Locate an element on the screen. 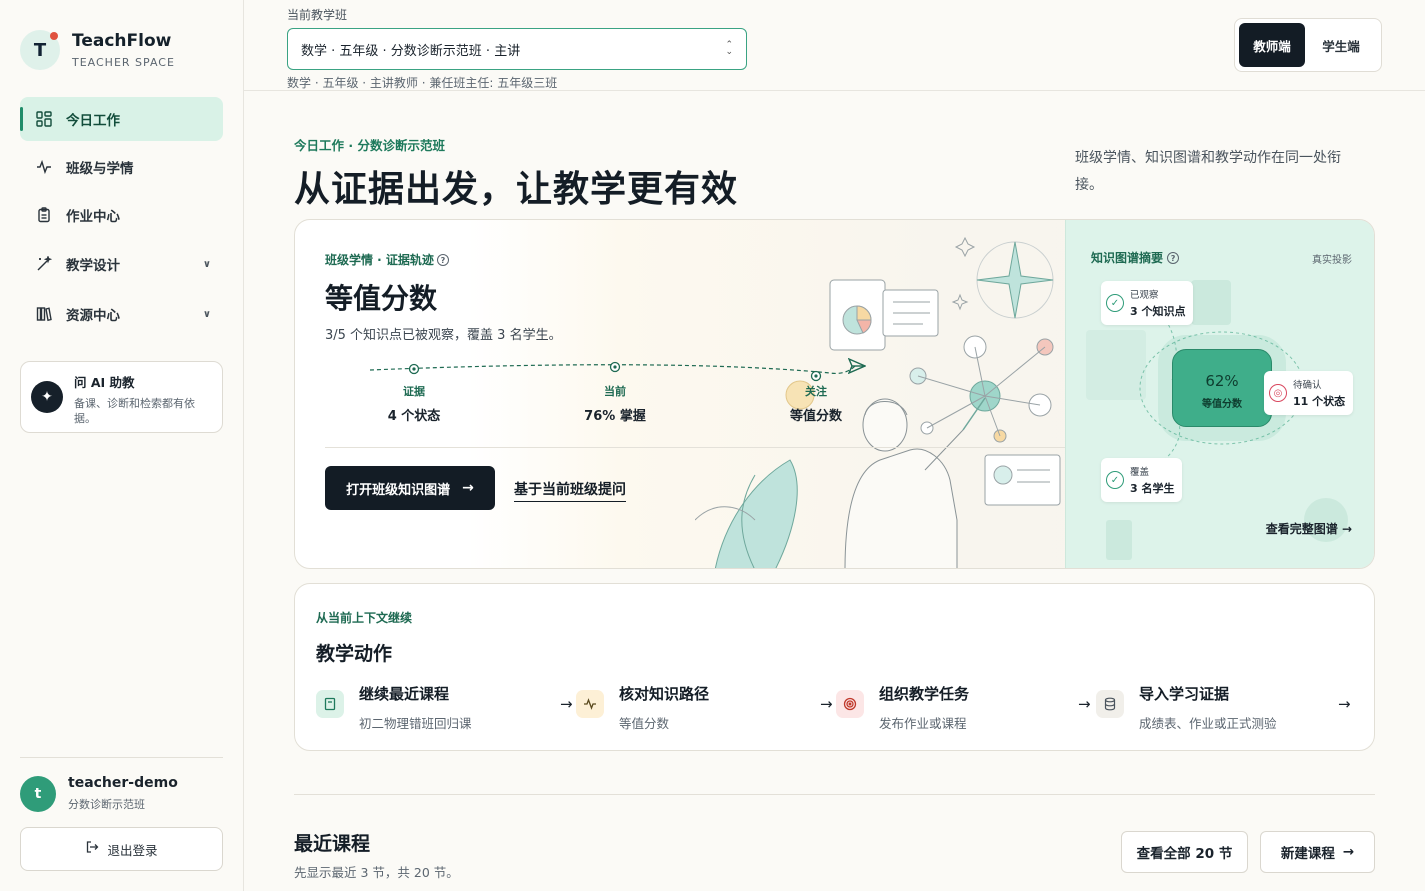 The height and width of the screenshot is (891, 1425). sidebar-item-label: 资源中心 is located at coordinates (93, 316).